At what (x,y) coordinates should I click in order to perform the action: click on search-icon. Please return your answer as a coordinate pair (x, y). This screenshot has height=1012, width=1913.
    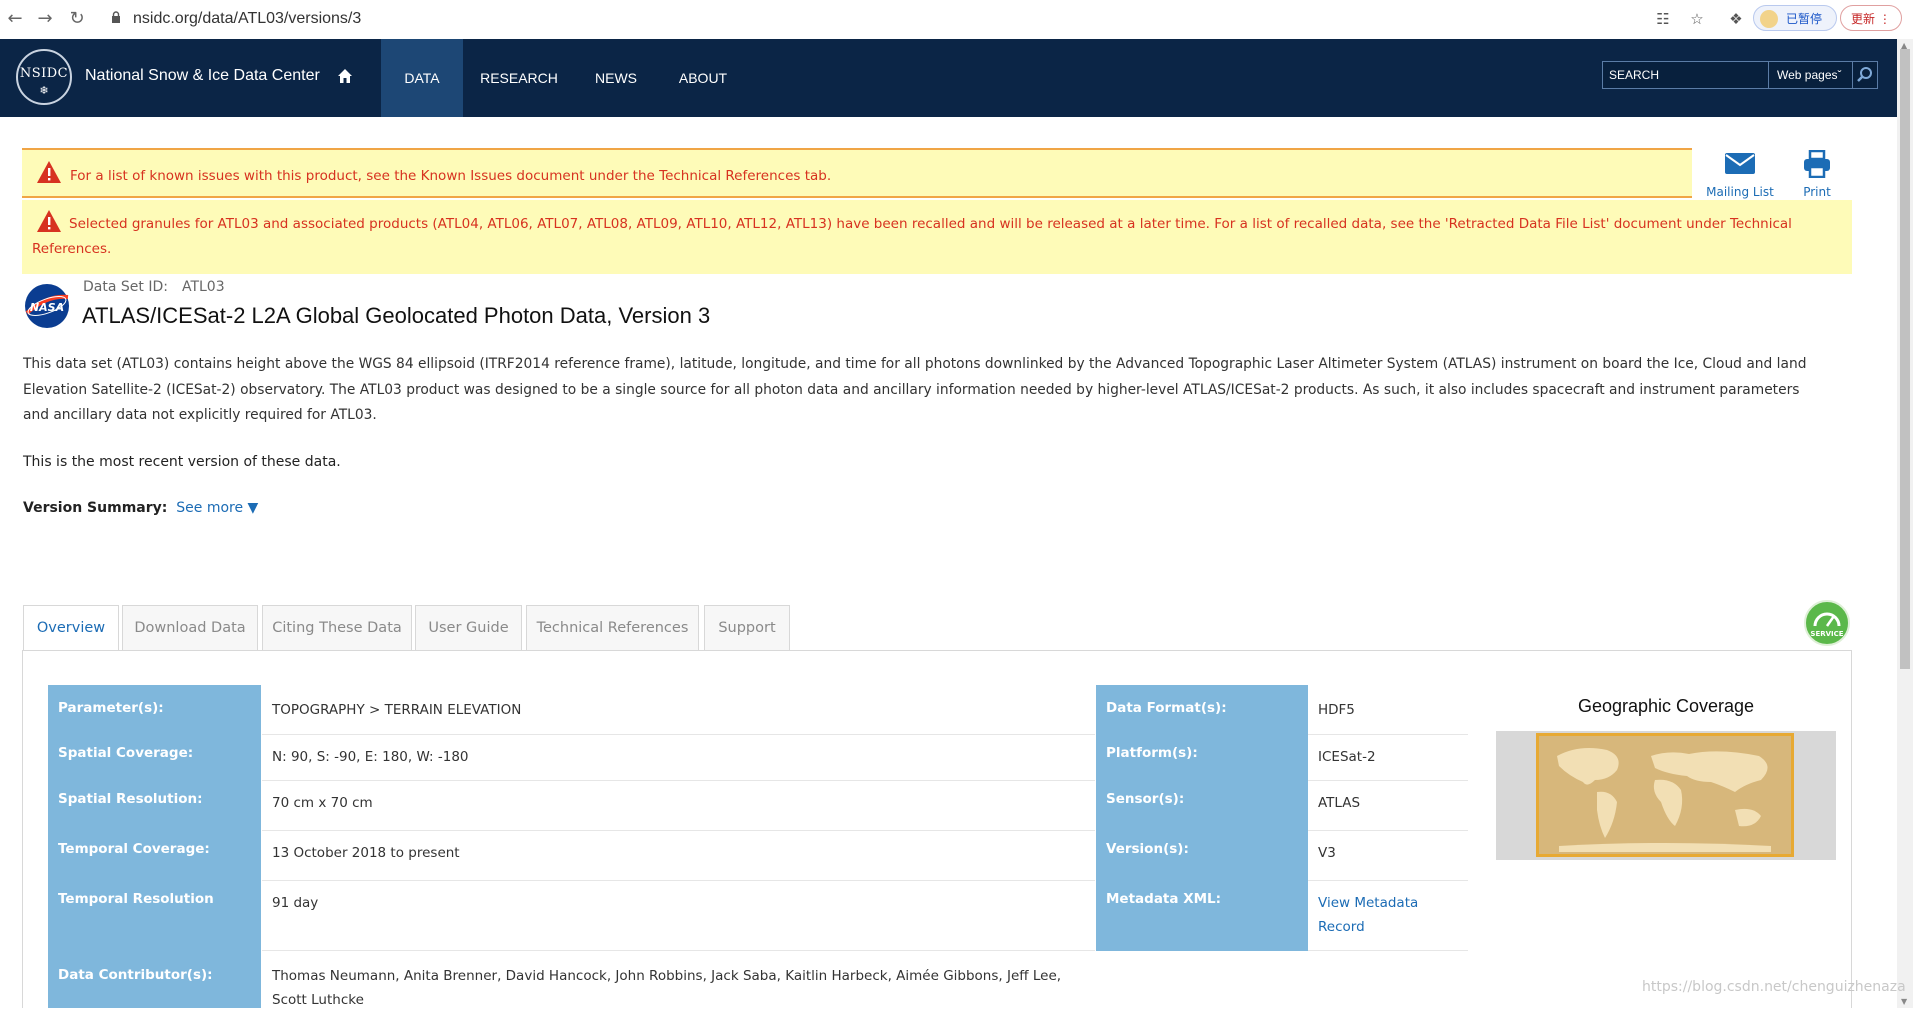
    Looking at the image, I should click on (1864, 74).